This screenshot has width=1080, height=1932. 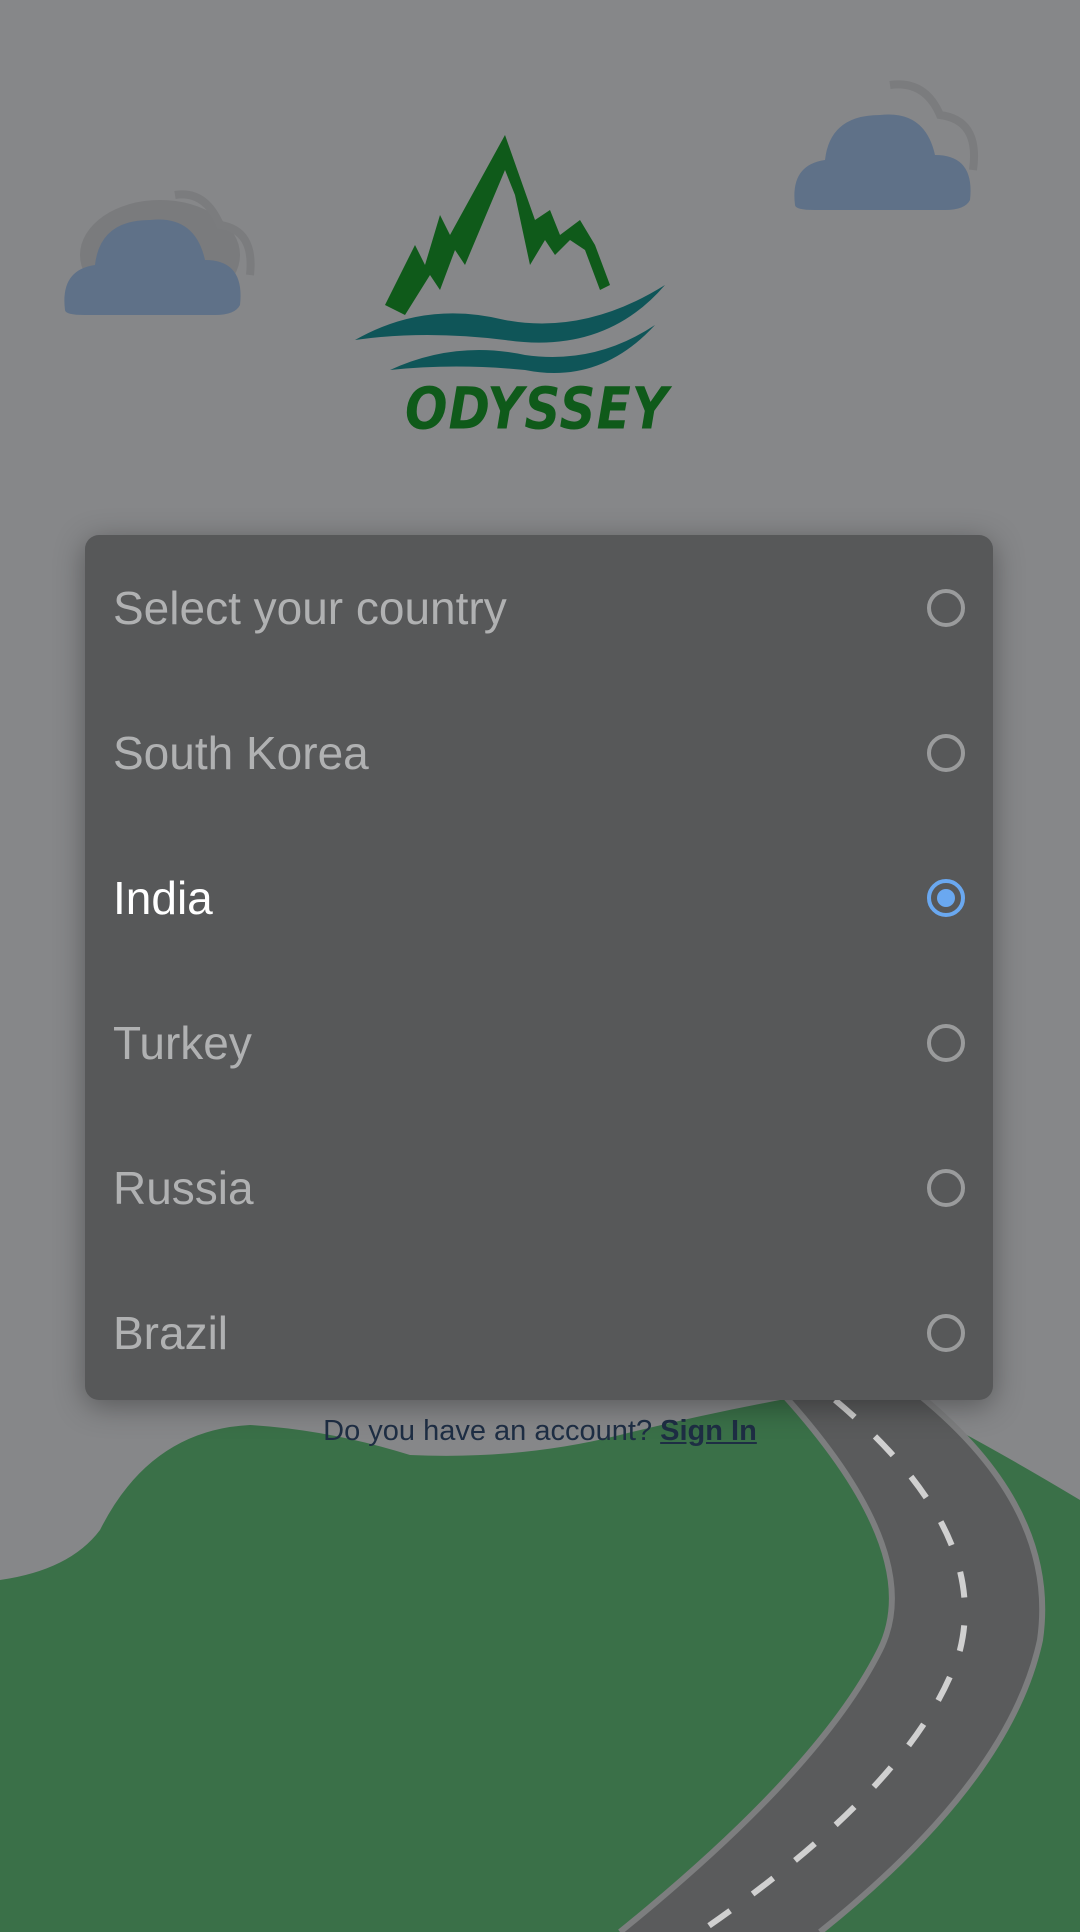 I want to click on option-label: Brazil, so click(x=171, y=1332).